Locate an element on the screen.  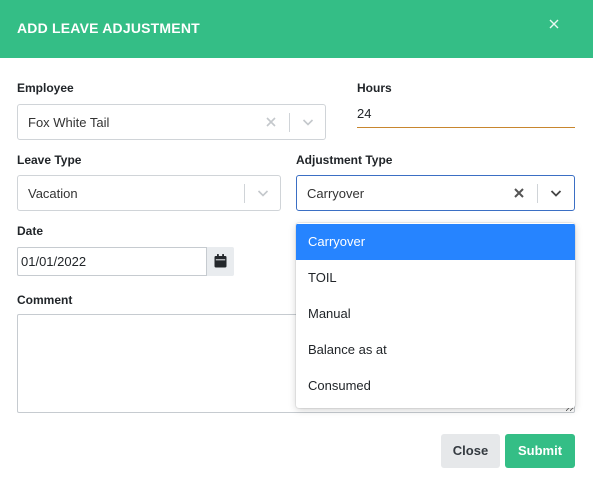
leave-type-label: Leave Type is located at coordinates (49, 160).